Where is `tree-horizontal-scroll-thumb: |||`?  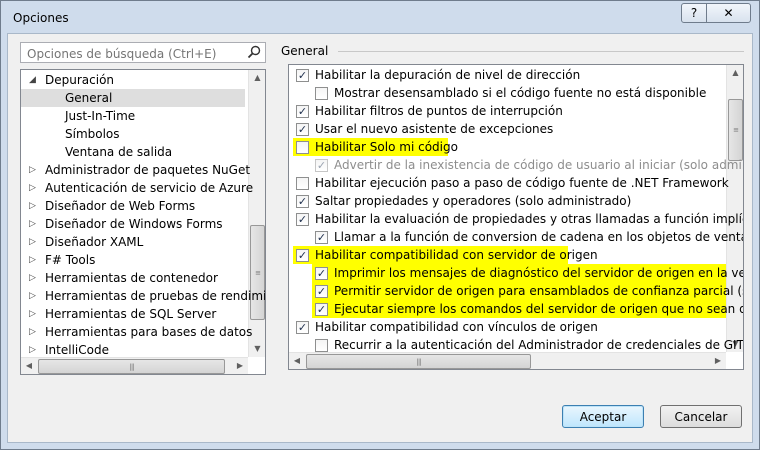
tree-horizontal-scroll-thumb: ||| is located at coordinates (131, 366).